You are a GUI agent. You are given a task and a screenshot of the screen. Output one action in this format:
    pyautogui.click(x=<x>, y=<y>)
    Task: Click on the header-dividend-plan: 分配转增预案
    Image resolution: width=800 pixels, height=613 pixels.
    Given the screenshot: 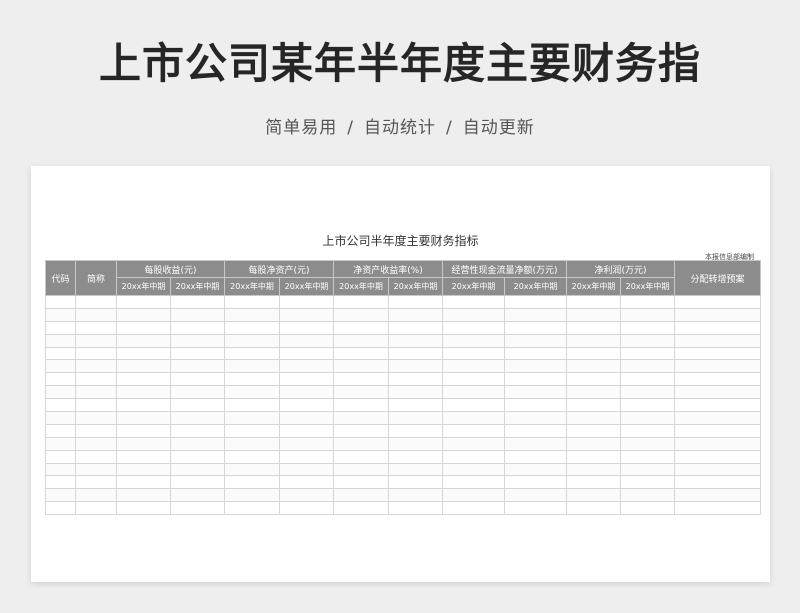 What is the action you would take?
    pyautogui.click(x=717, y=278)
    